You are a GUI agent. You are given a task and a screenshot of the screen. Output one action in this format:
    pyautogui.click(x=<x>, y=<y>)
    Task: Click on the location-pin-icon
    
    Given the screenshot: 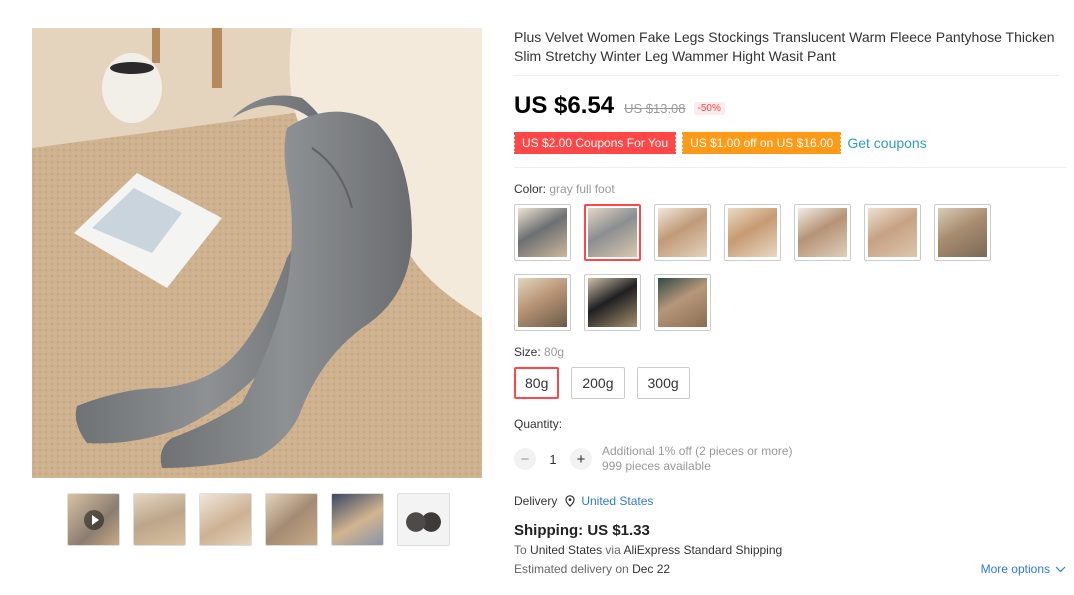 What is the action you would take?
    pyautogui.click(x=570, y=501)
    